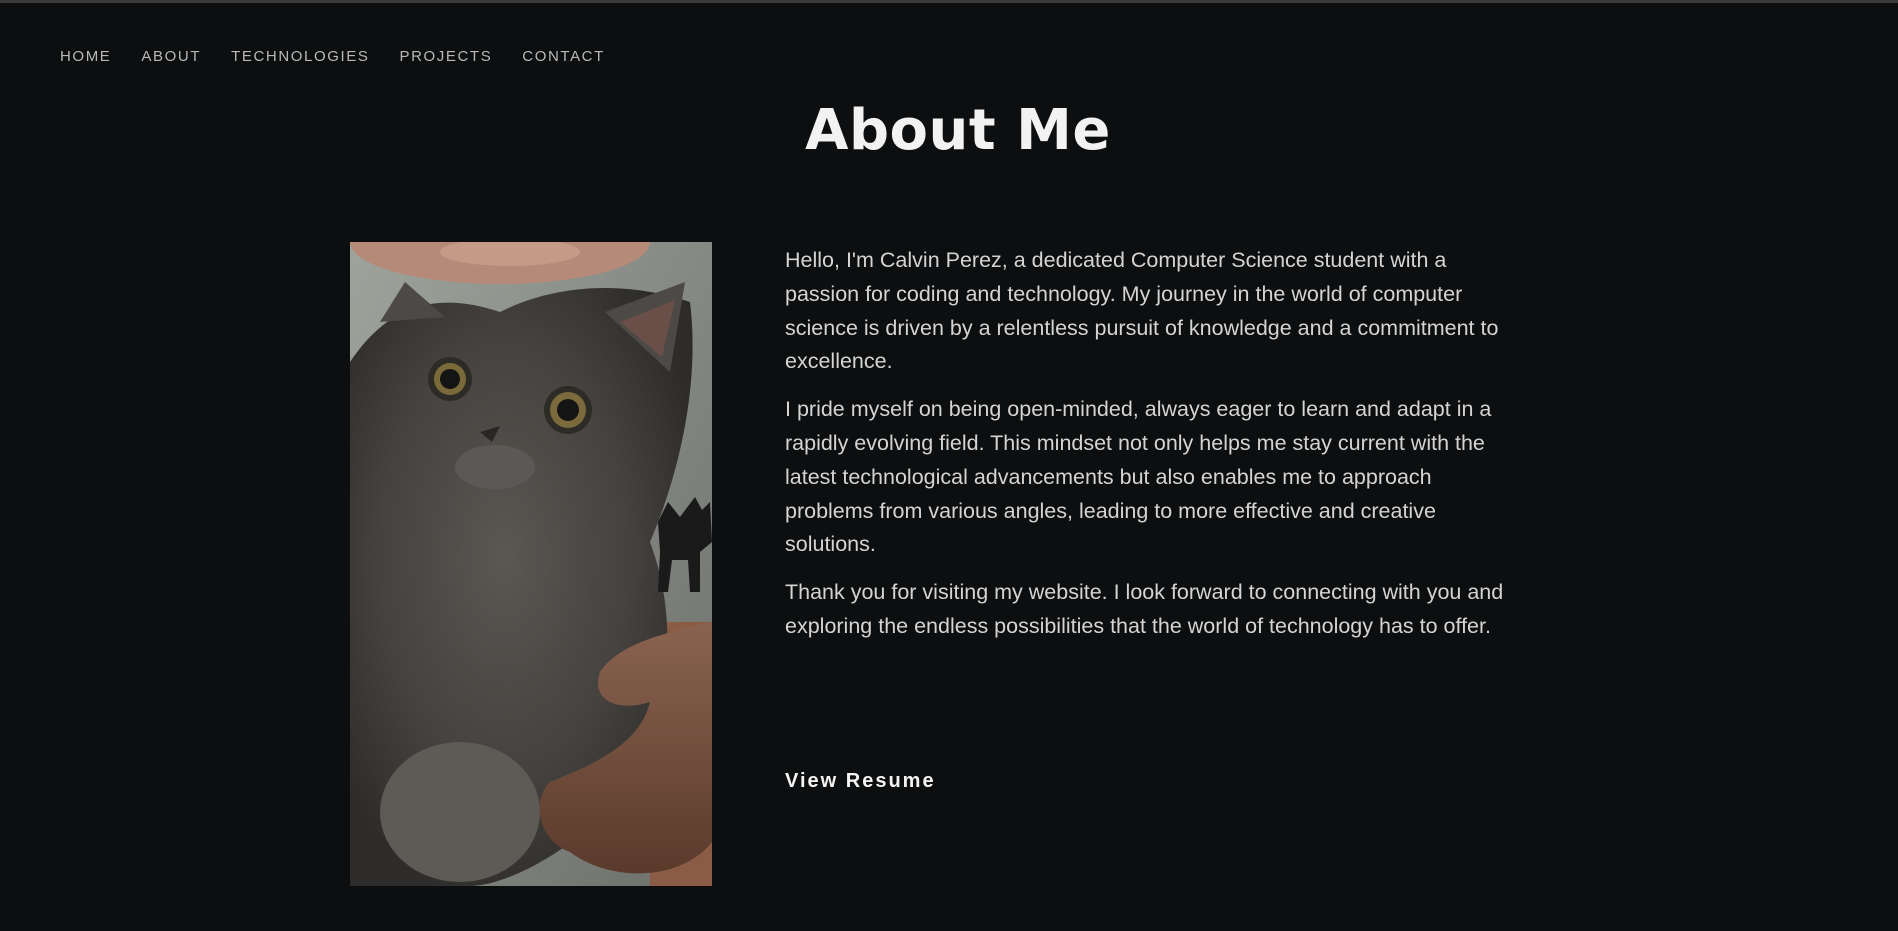 The width and height of the screenshot is (1898, 931). I want to click on nav-item-projects: PROJECTS, so click(445, 57).